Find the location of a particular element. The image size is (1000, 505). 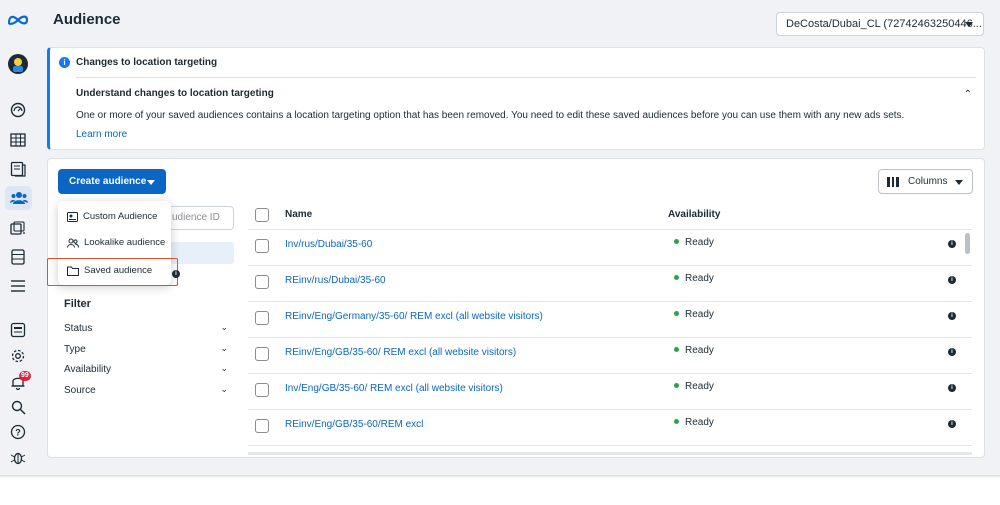

filter-title: Filter is located at coordinates (77, 304).